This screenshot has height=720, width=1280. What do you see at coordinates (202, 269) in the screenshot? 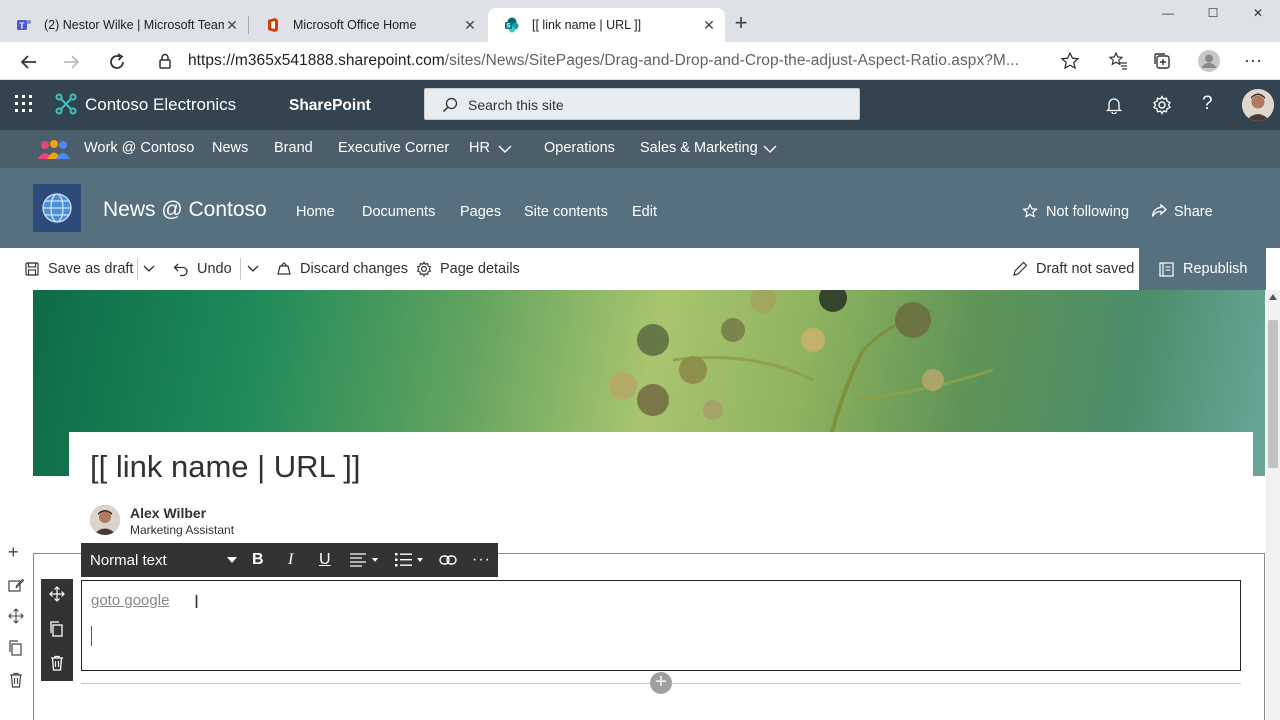
I see `undo-button: Undo` at bounding box center [202, 269].